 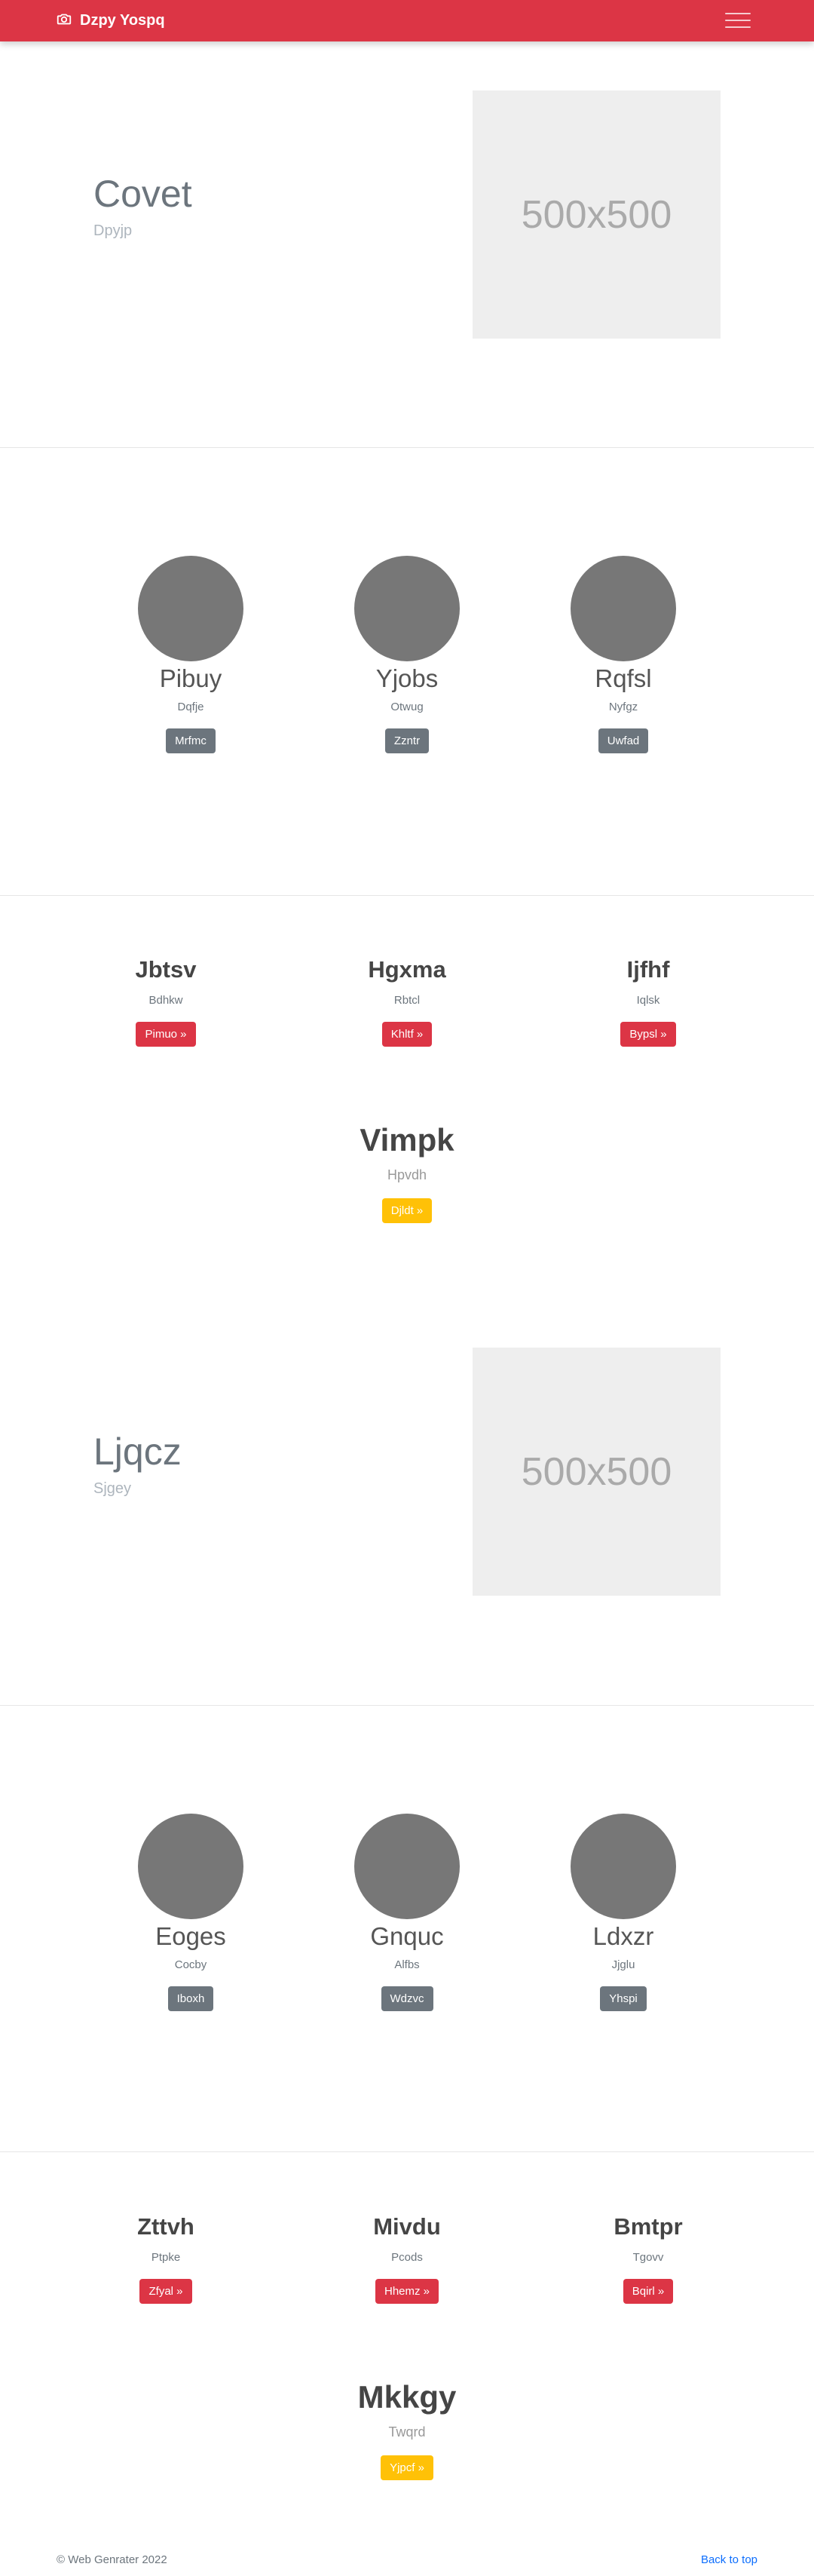 I want to click on team-card: Pibuy Dqfje Mrfmc, so click(x=190, y=654).